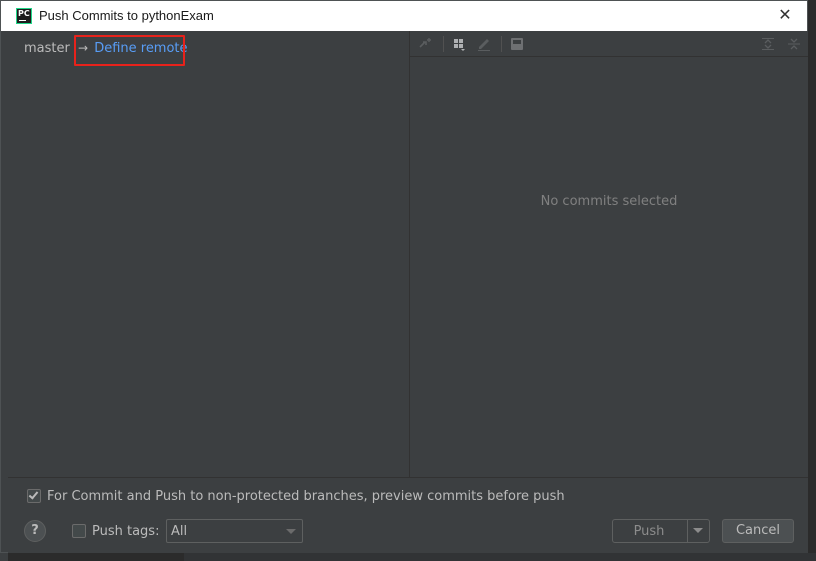 This screenshot has height=561, width=816. Describe the element at coordinates (126, 15) in the screenshot. I see `window-title: Push Commits to pythonExam` at that location.